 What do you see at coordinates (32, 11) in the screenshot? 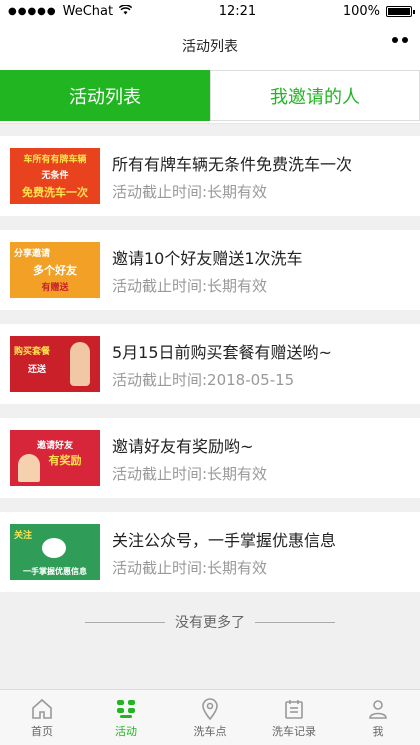
I see `signal-icon: ●●●●●` at bounding box center [32, 11].